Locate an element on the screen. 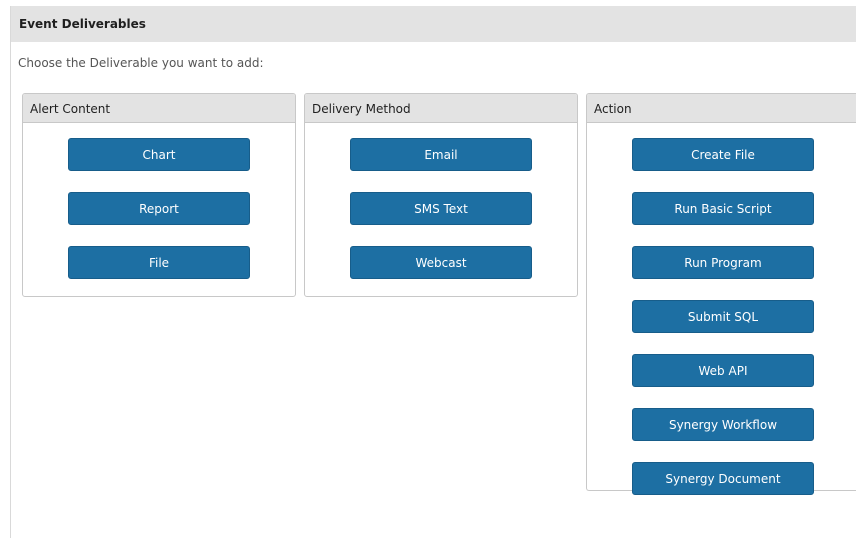 This screenshot has width=856, height=538. delivery-method-title: Delivery Method is located at coordinates (361, 109).